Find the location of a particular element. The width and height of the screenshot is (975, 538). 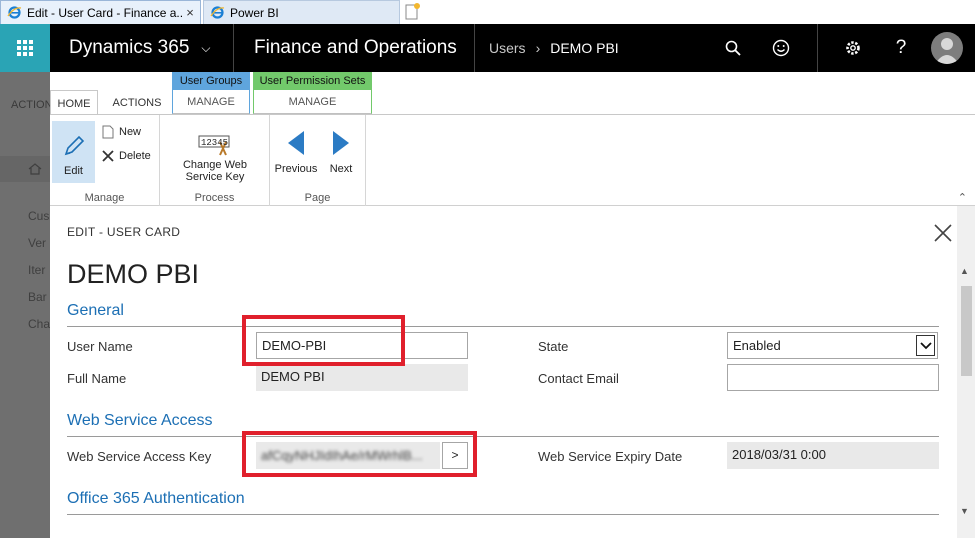

key-icon-text: 12345 is located at coordinates (215, 143).